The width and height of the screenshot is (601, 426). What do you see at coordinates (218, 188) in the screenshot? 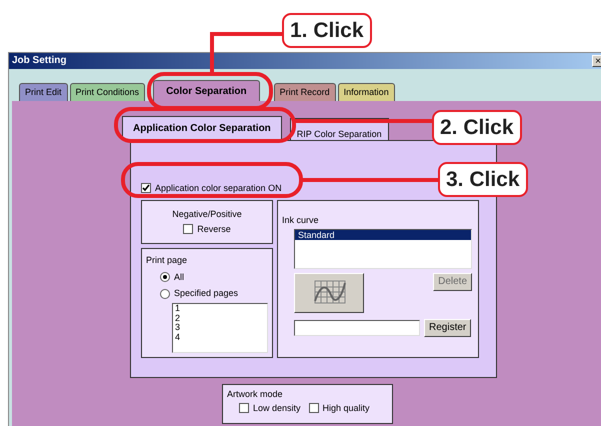
I see `checkbox-label: Application color separation ON` at bounding box center [218, 188].